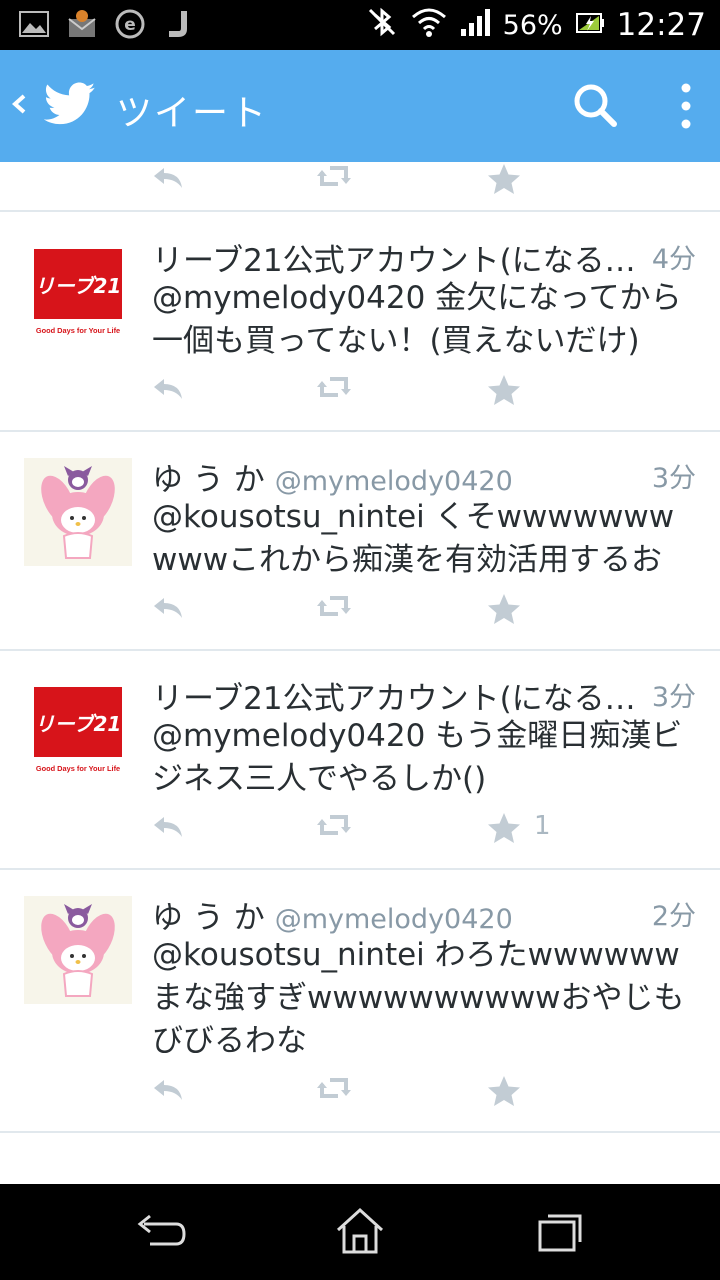  Describe the element at coordinates (34, 24) in the screenshot. I see `image-icon` at that location.